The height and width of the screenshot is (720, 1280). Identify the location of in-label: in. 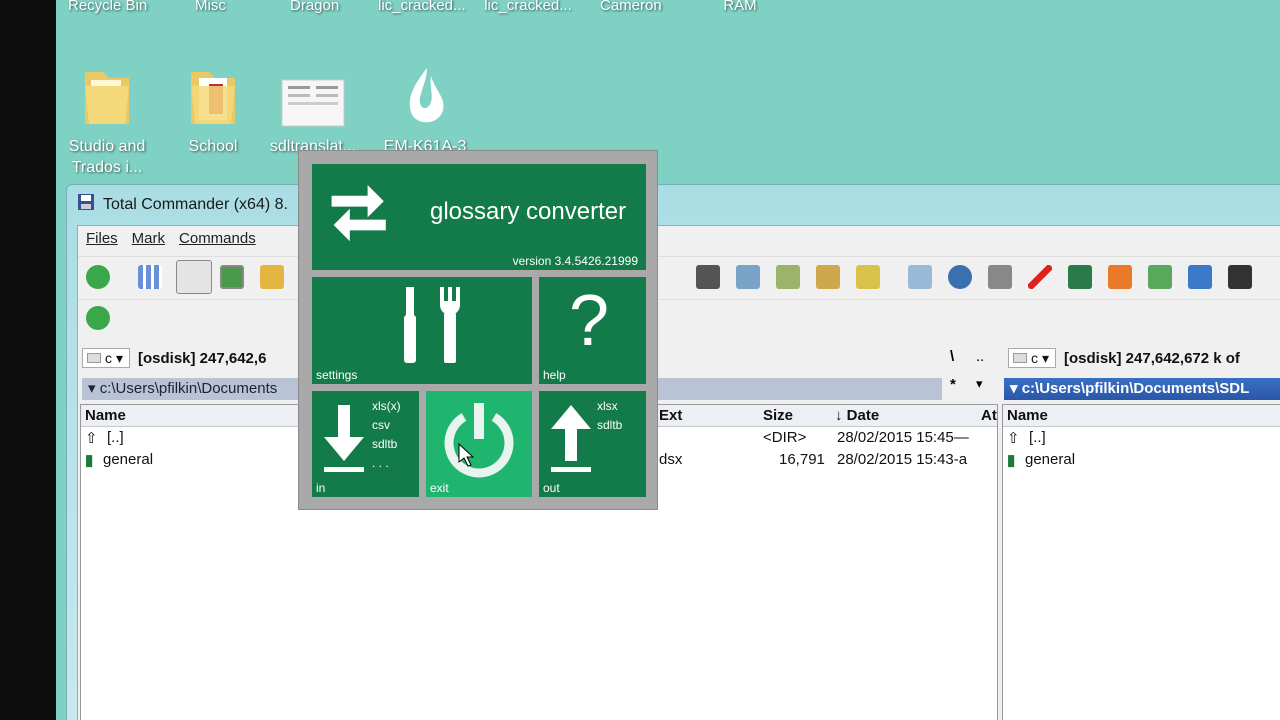
(321, 488).